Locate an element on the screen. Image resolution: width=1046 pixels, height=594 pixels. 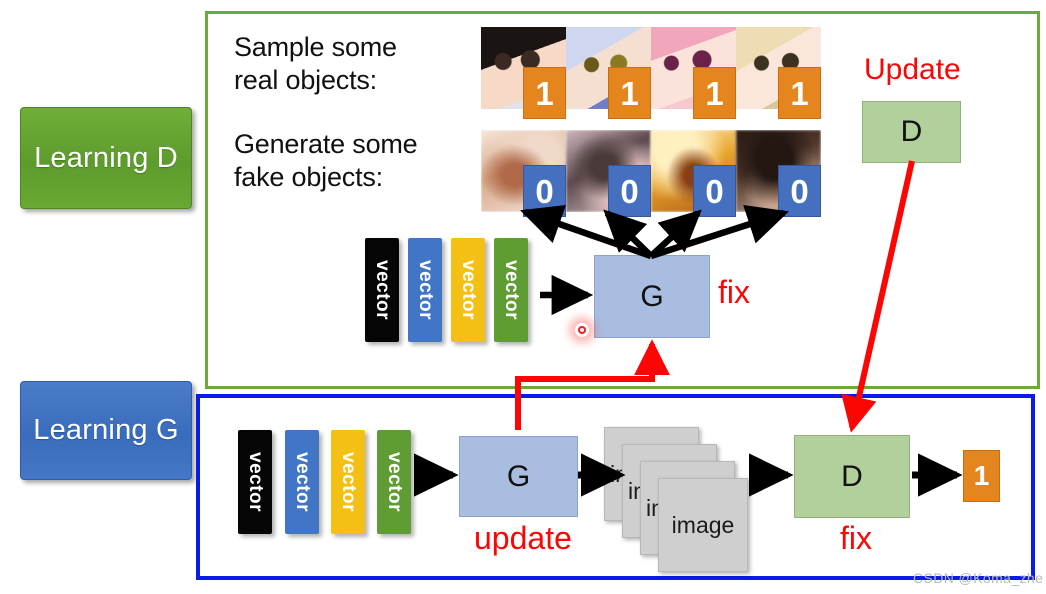
learning-d-label-text: Learning D is located at coordinates (106, 157).